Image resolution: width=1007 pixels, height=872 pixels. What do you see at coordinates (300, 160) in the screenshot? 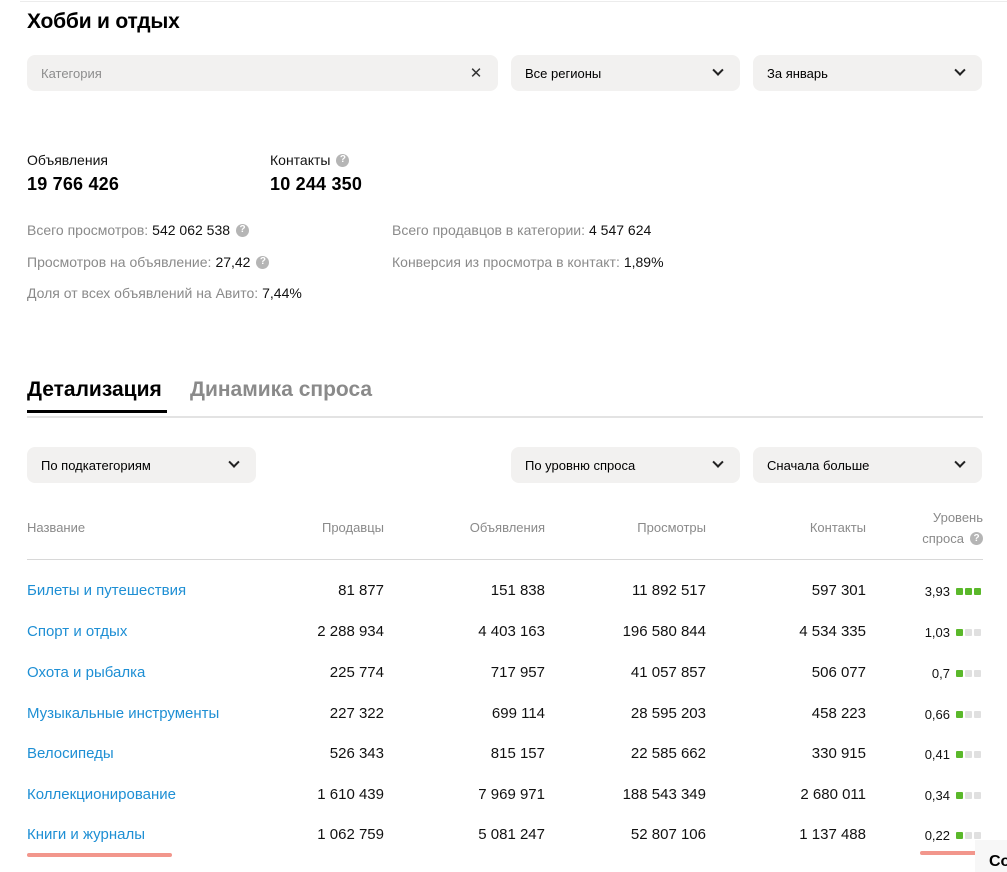
I see `contacts-label-text: Контакты` at bounding box center [300, 160].